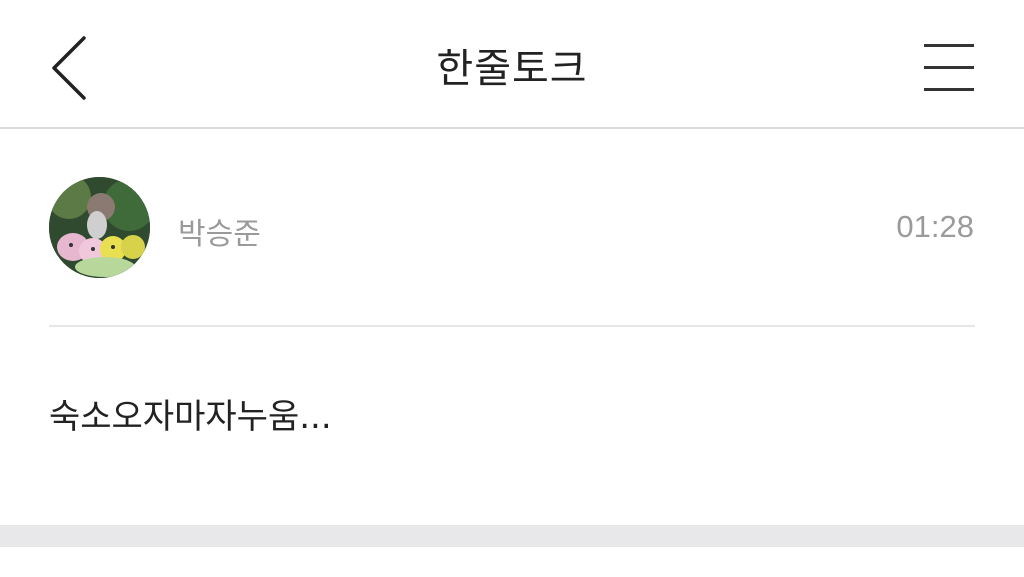  What do you see at coordinates (219, 231) in the screenshot?
I see `author-name: 박승준` at bounding box center [219, 231].